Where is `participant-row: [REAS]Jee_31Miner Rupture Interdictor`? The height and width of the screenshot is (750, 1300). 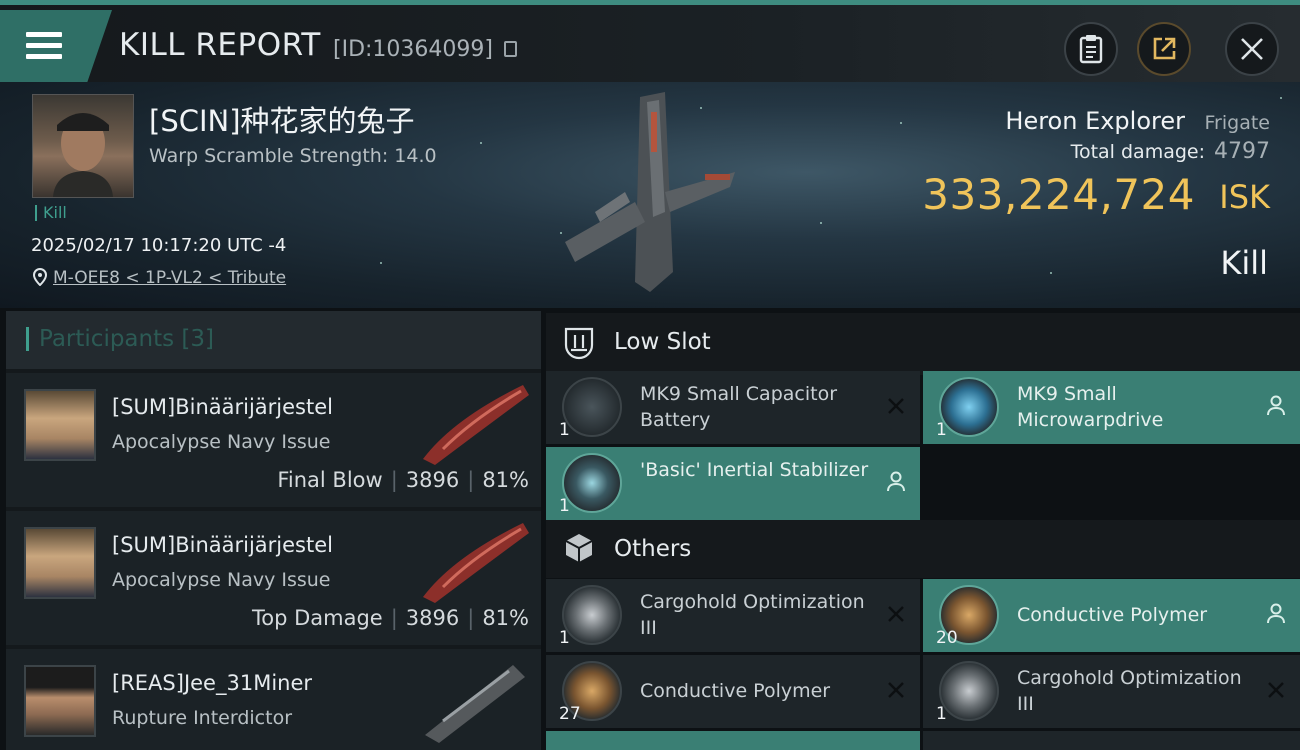
participant-row: [REAS]Jee_31Miner Rupture Interdictor is located at coordinates (273, 699).